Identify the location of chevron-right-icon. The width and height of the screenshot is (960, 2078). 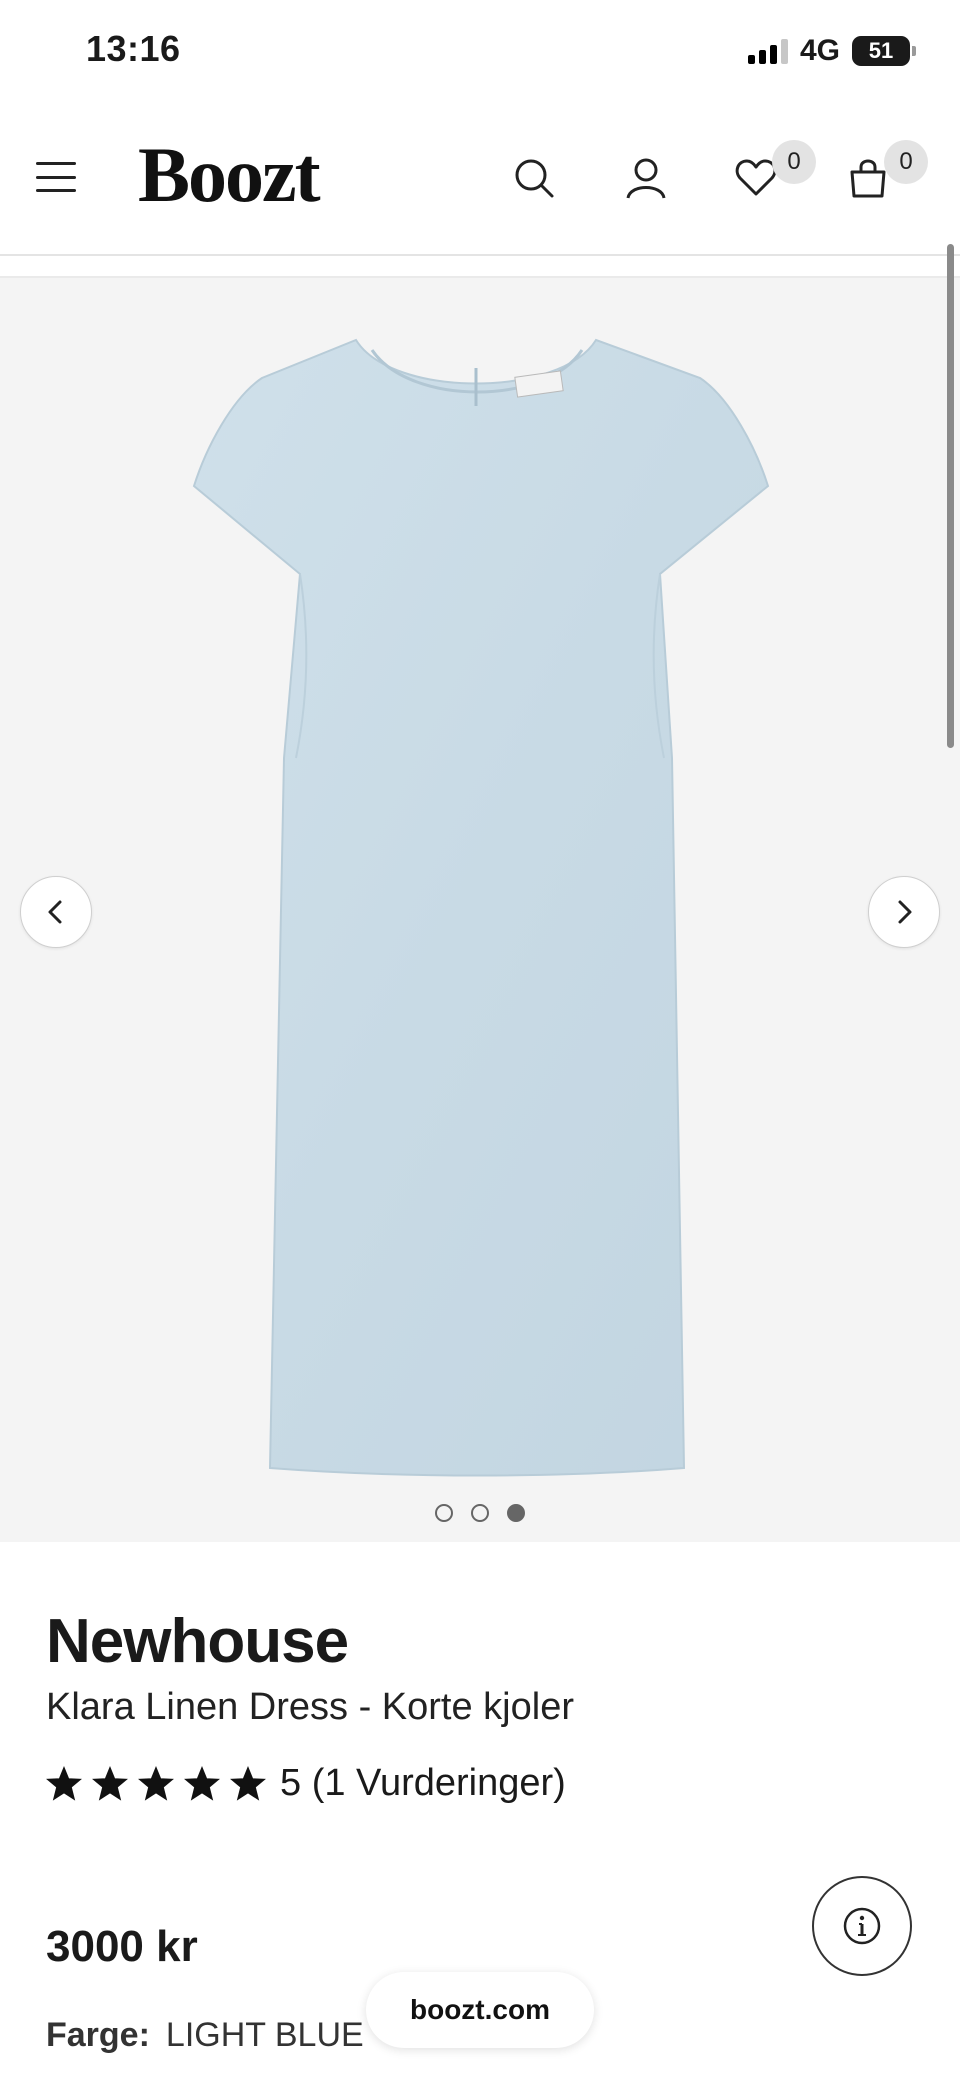
(905, 912).